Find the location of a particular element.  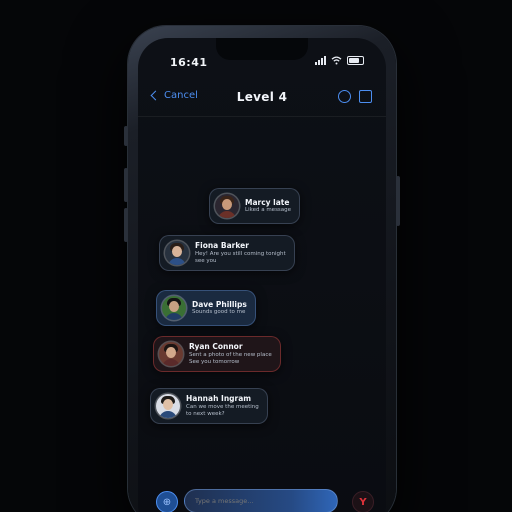

mute-switch is located at coordinates (126, 136).